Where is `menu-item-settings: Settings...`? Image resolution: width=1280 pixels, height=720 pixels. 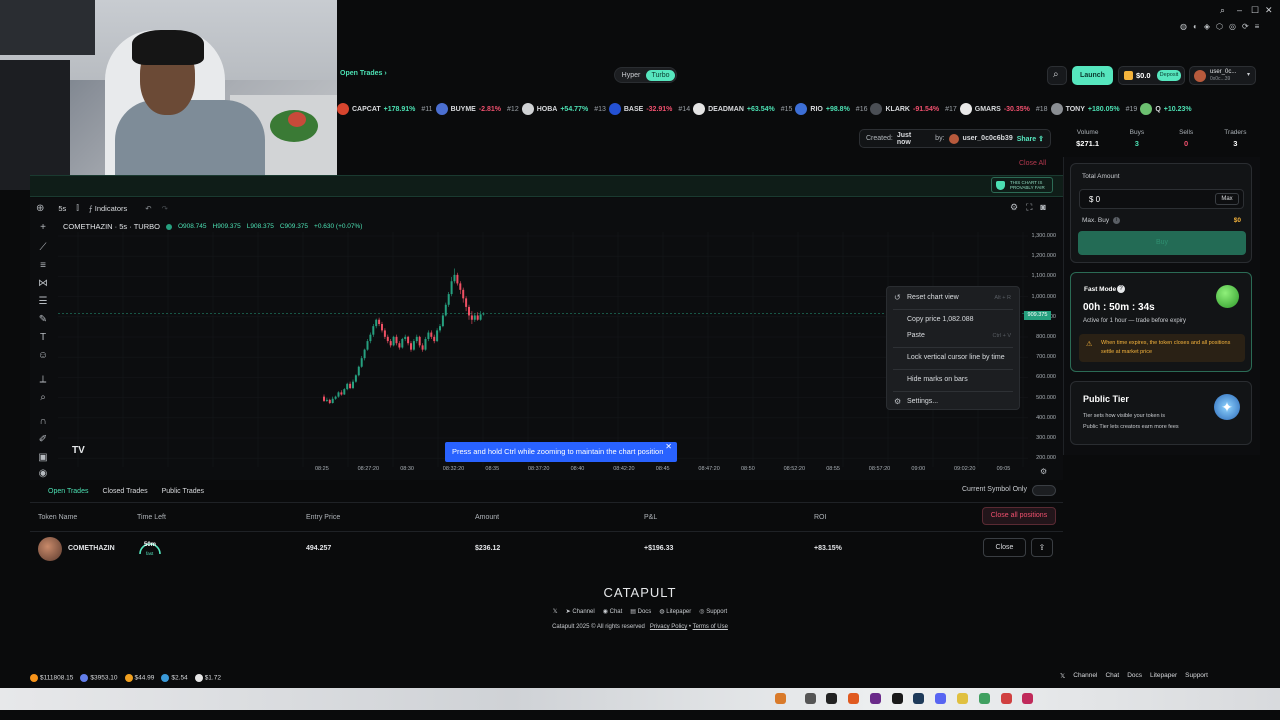
menu-item-settings: Settings... is located at coordinates (922, 401).